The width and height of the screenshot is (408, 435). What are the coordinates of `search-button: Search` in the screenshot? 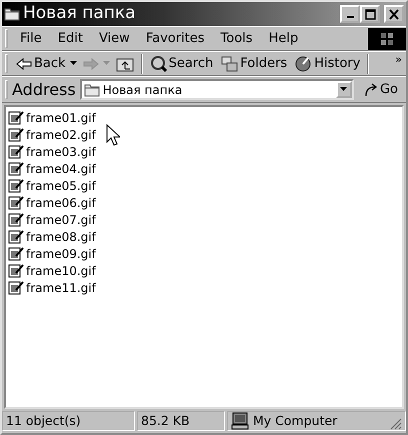 It's located at (182, 64).